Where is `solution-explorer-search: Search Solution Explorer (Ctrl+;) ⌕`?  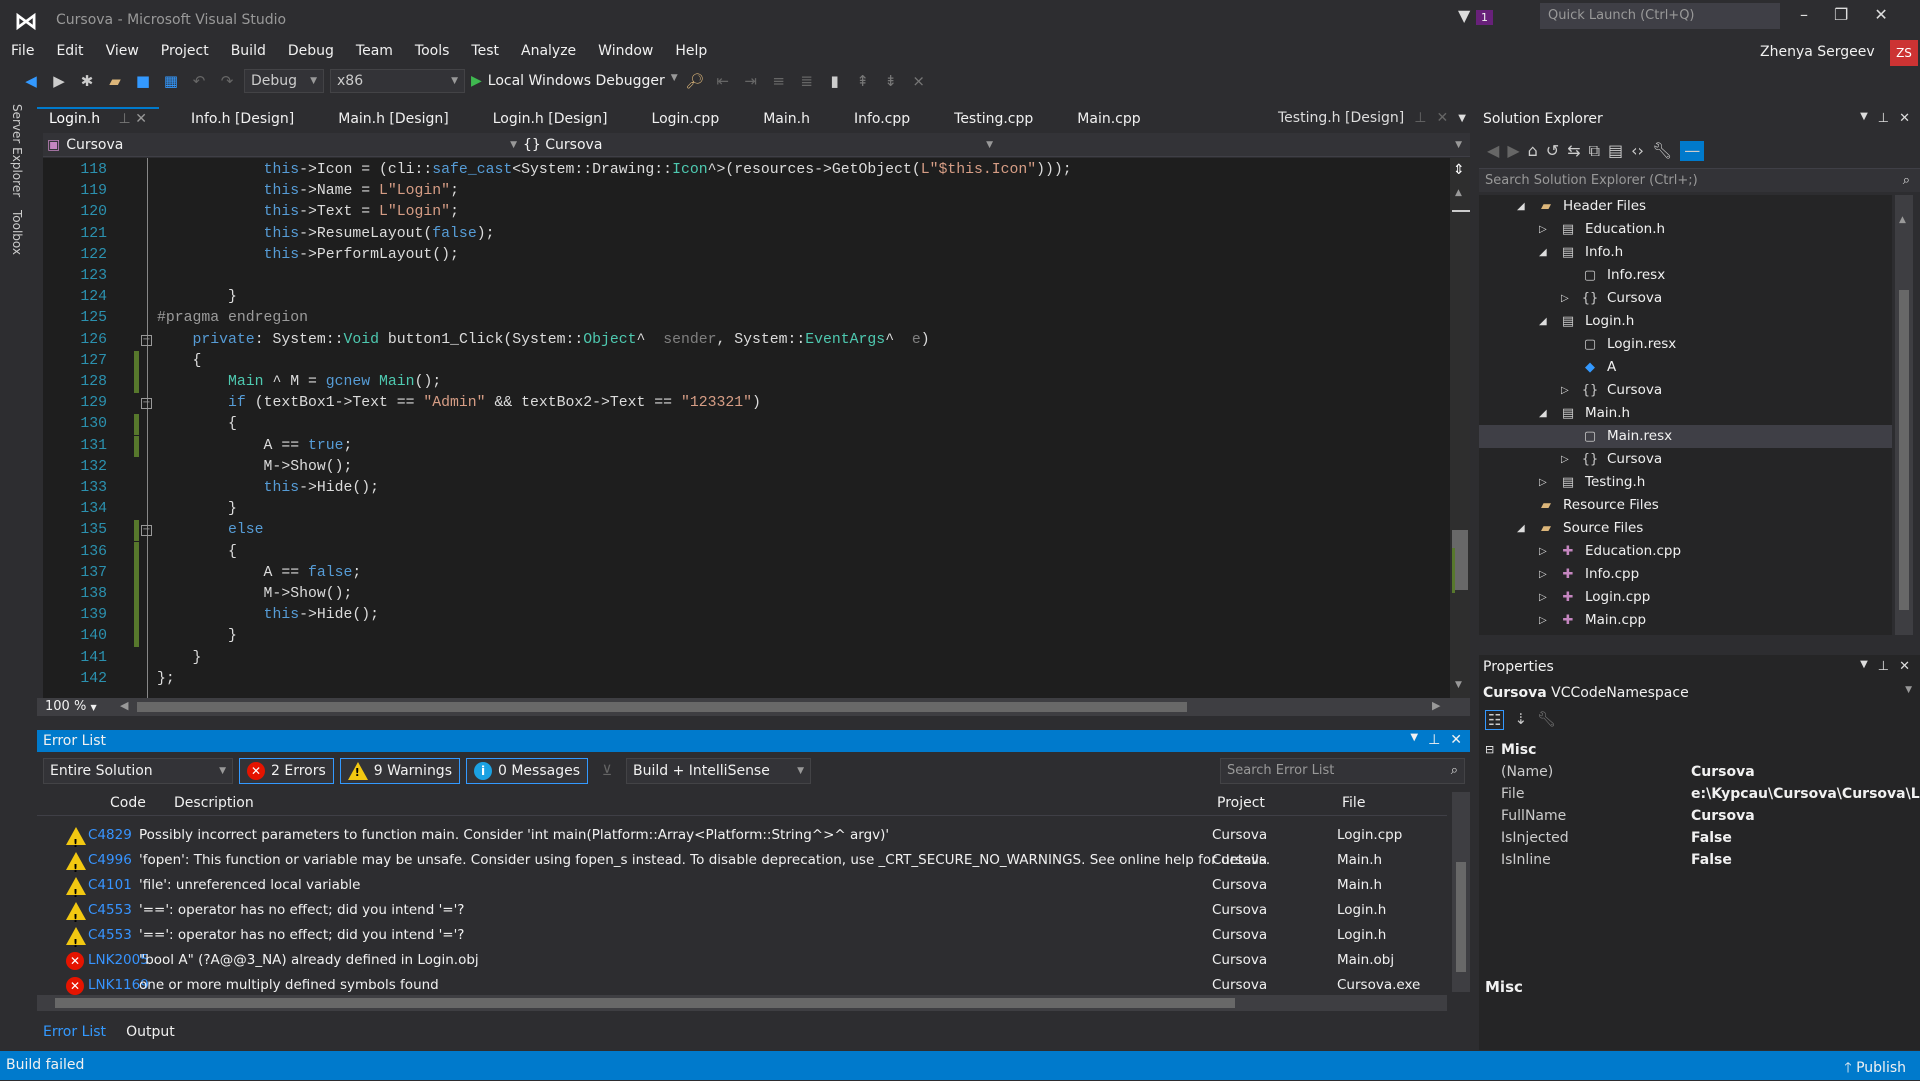
solution-explorer-search: Search Solution Explorer (Ctrl+;) ⌕ is located at coordinates (1699, 180).